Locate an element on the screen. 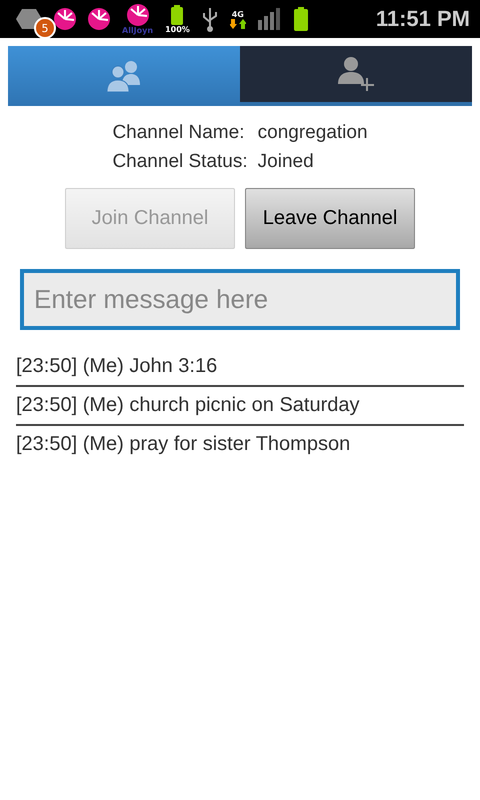 The width and height of the screenshot is (480, 800). notification-badge: 5 is located at coordinates (45, 28).